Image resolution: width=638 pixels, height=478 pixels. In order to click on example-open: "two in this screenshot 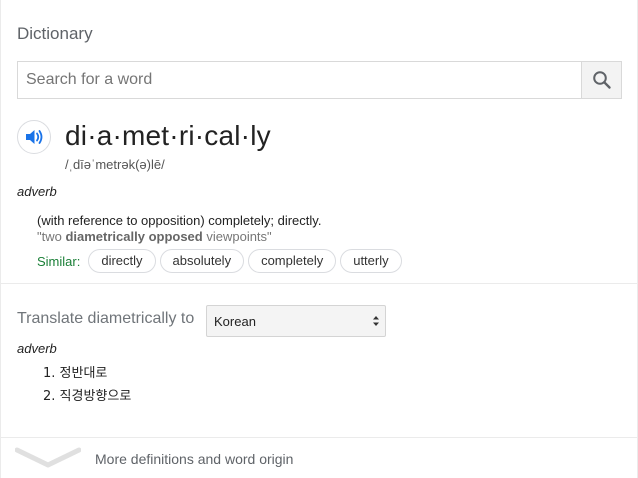, I will do `click(51, 236)`.